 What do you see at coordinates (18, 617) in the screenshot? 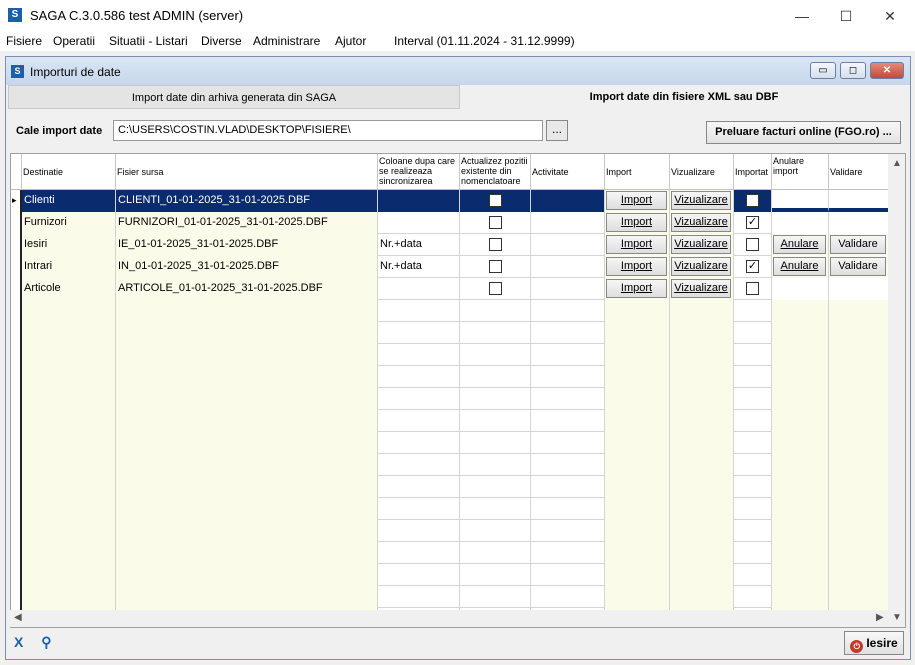
I see `scroll-left-icon: ◀` at bounding box center [18, 617].